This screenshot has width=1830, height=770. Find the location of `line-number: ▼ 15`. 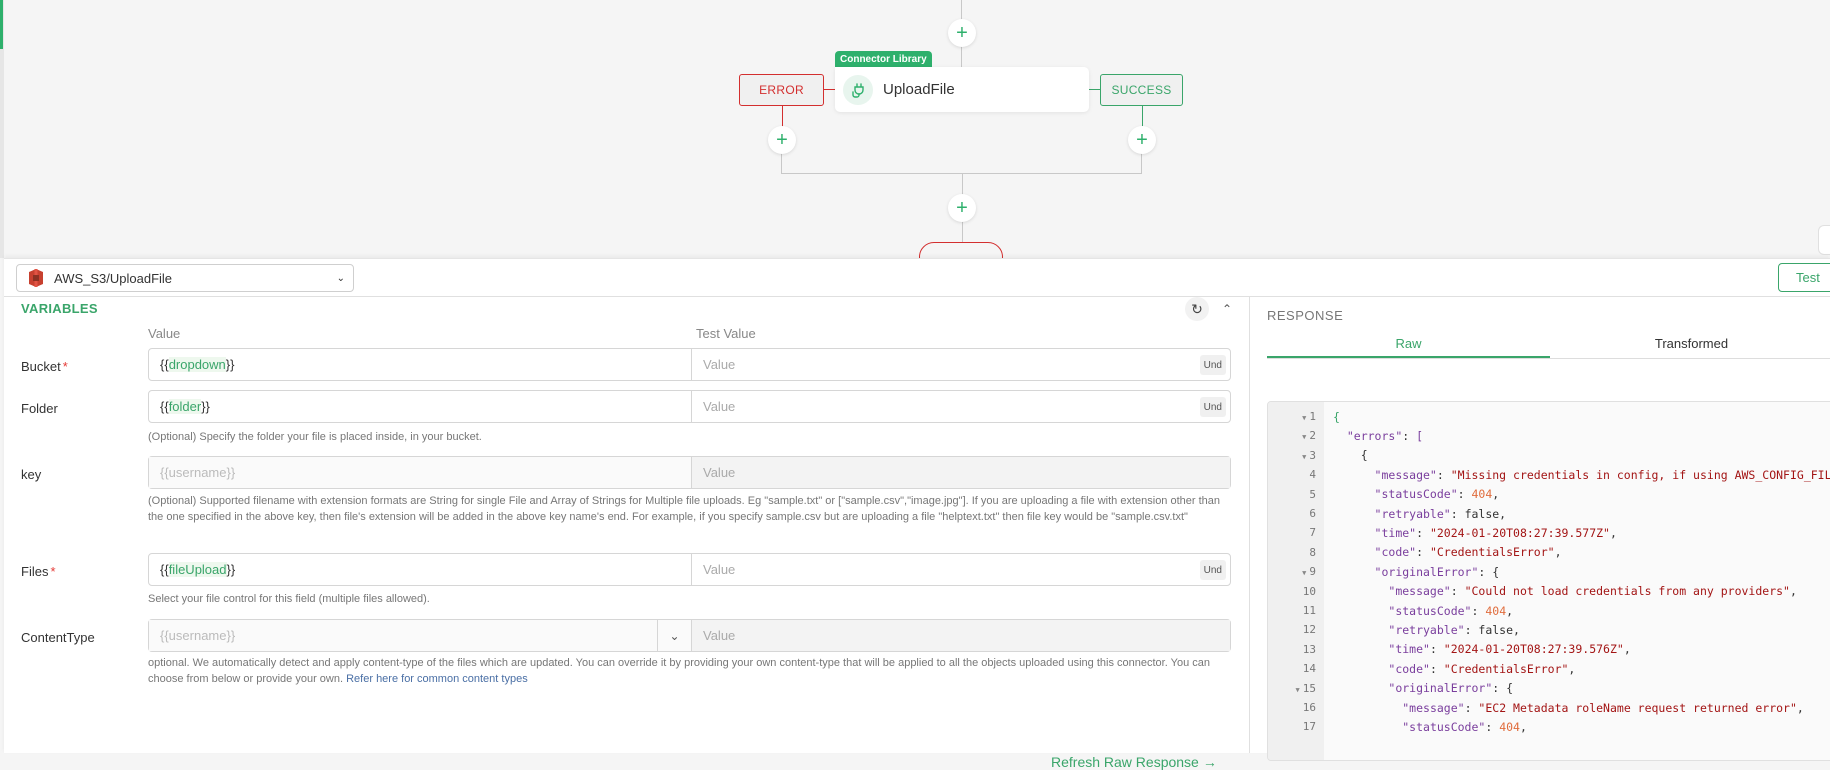

line-number: ▼ 15 is located at coordinates (1296, 688).